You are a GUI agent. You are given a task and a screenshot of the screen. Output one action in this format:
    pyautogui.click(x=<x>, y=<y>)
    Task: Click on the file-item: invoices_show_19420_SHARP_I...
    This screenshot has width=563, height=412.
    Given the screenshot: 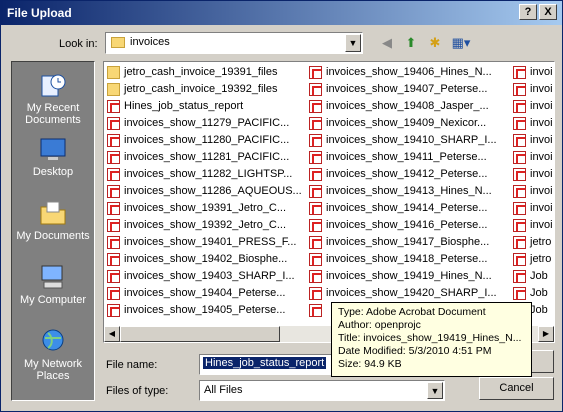 What is the action you would take?
    pyautogui.click(x=407, y=293)
    